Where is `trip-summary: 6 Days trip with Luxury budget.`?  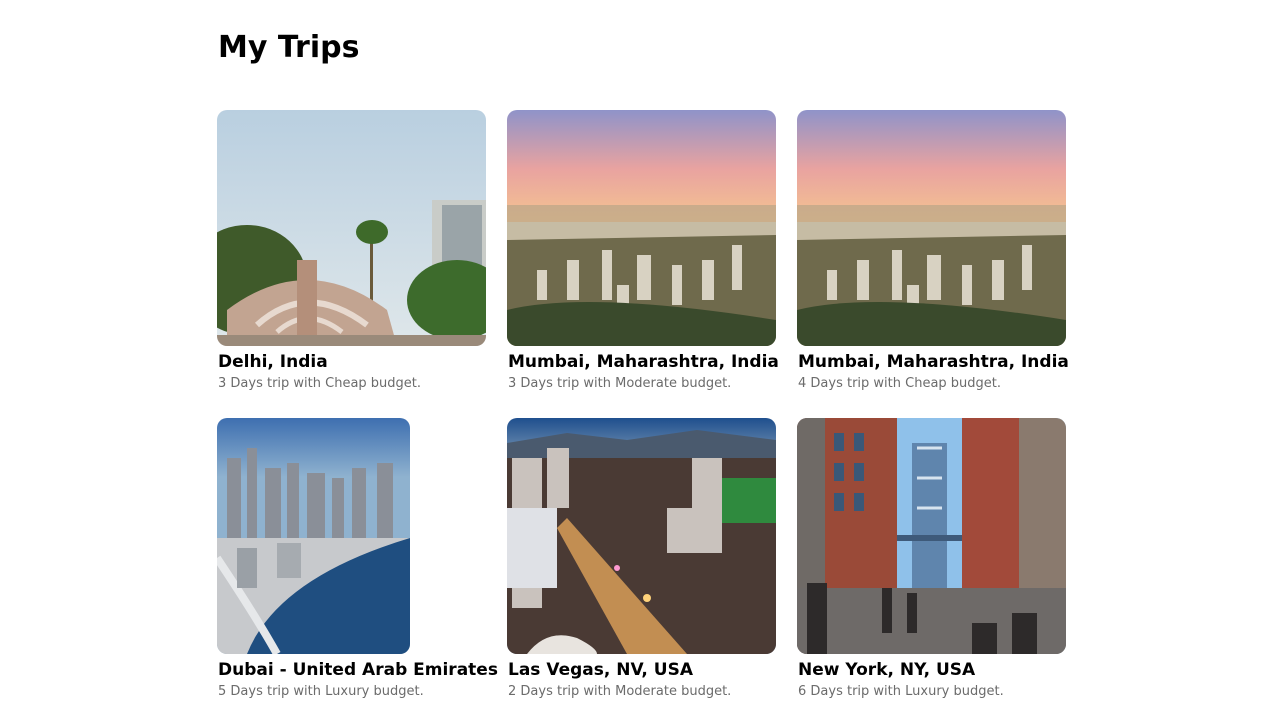
trip-summary: 6 Days trip with Luxury budget. is located at coordinates (901, 691).